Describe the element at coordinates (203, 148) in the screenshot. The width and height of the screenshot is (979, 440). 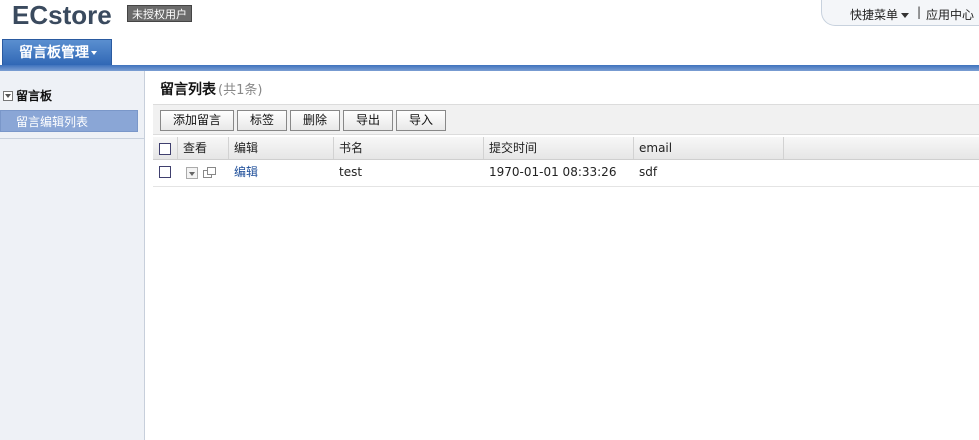
I see `column-header-view: 查看` at that location.